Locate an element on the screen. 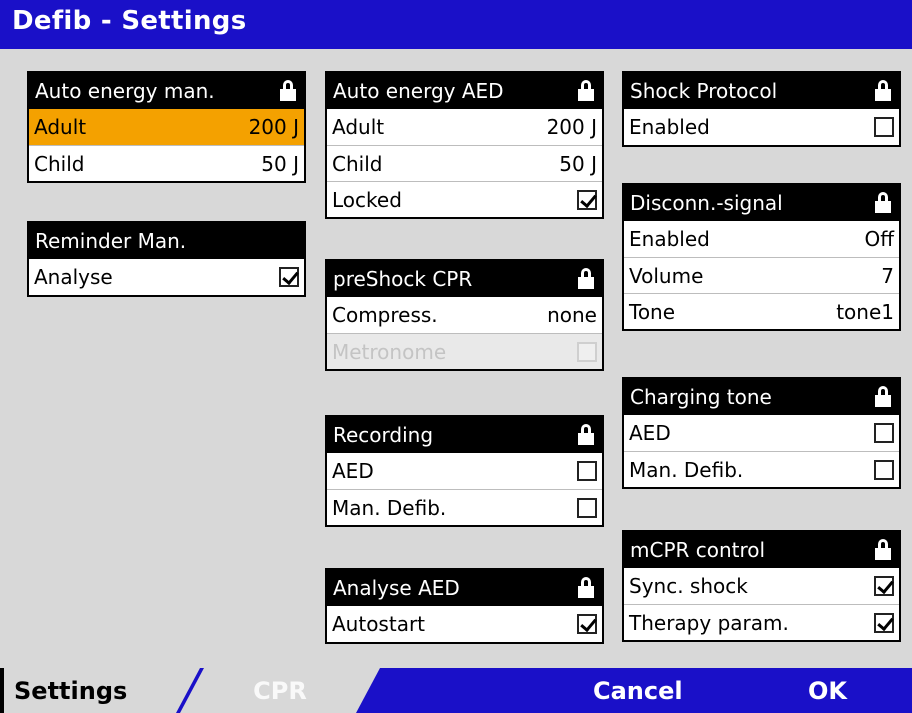 The height and width of the screenshot is (713, 912). panel-charging-tone: Charging tone AED Man. Defib. is located at coordinates (761, 433).